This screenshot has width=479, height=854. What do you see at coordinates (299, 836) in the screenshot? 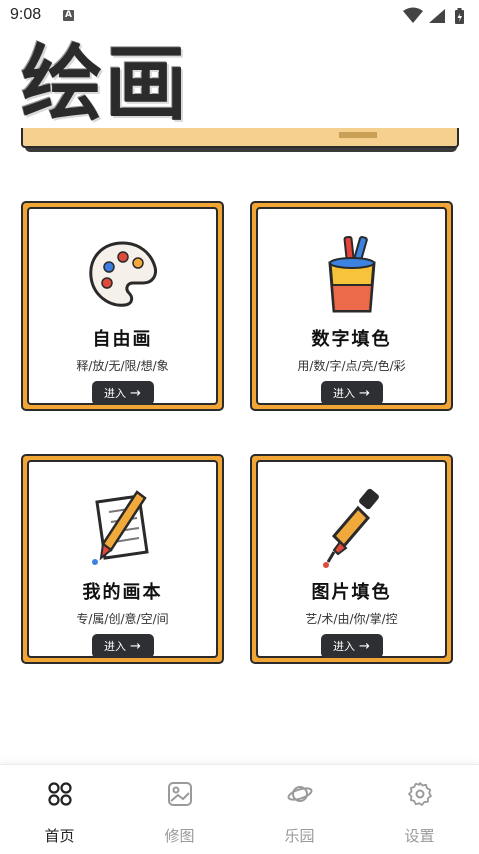
I see `nav-label: 乐园` at bounding box center [299, 836].